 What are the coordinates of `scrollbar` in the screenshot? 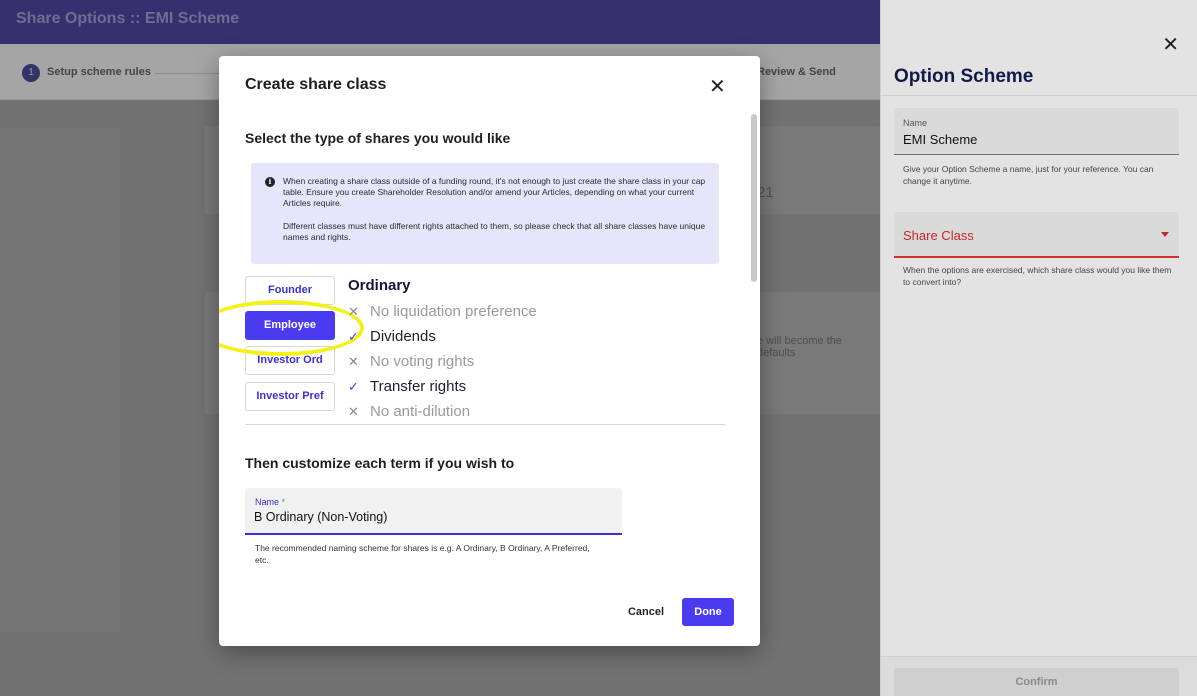 It's located at (754, 198).